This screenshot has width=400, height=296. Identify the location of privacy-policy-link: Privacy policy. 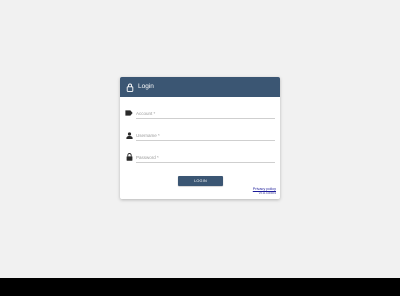
(264, 189).